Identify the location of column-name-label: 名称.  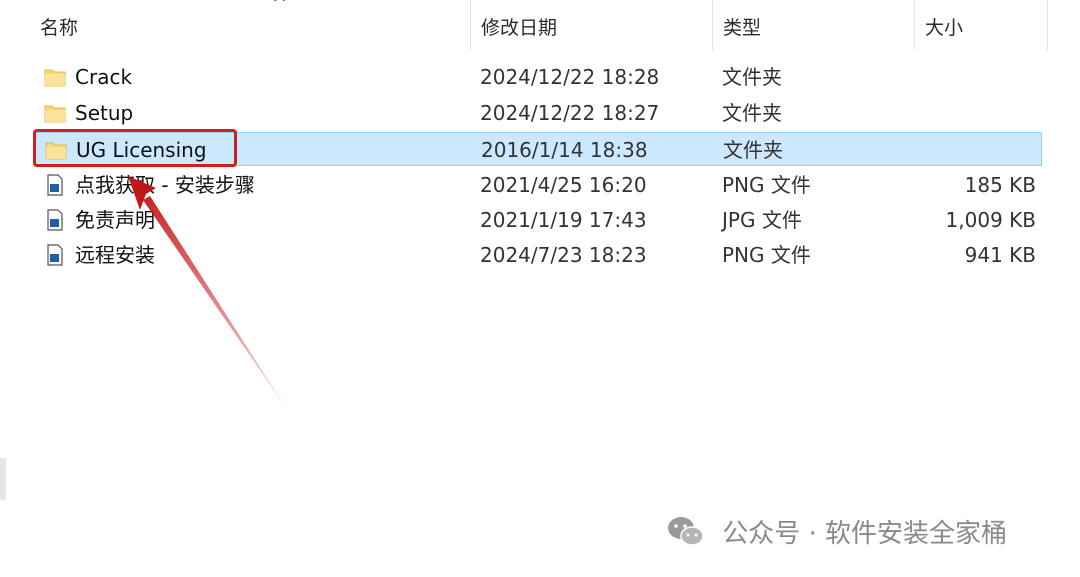
(59, 28).